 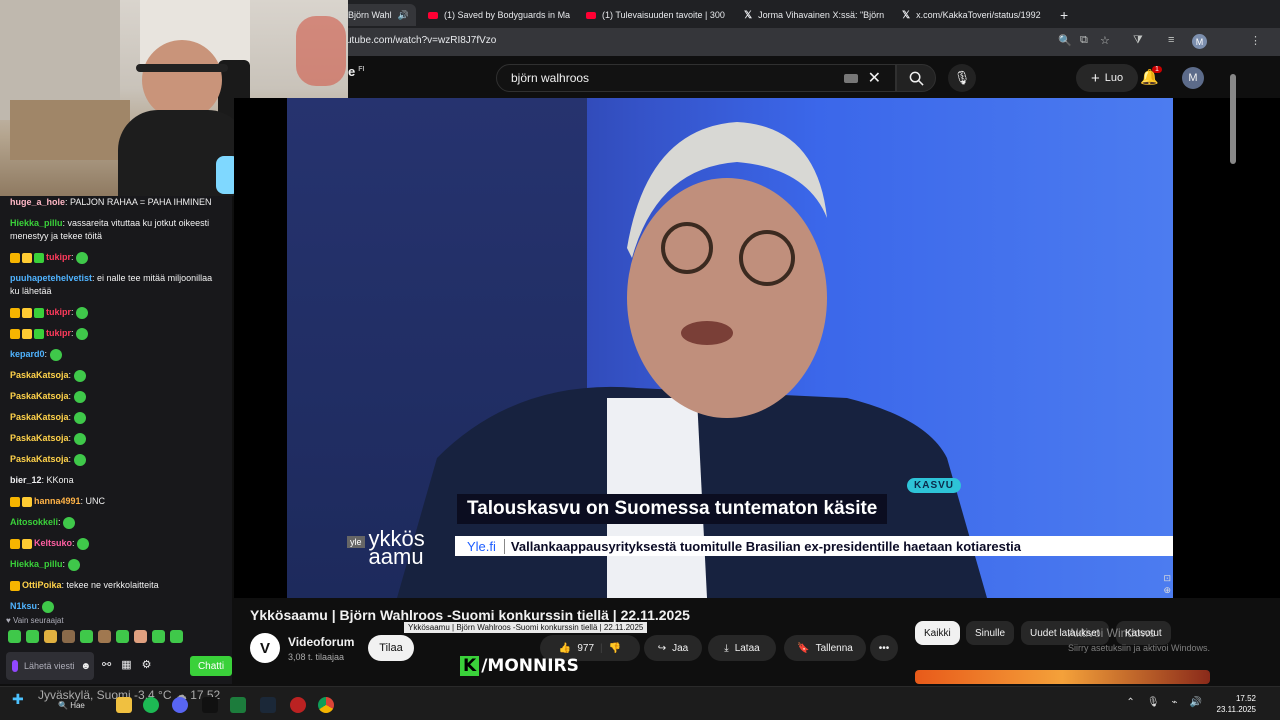 I want to click on channel-points-icon: ⚯, so click(x=106, y=664).